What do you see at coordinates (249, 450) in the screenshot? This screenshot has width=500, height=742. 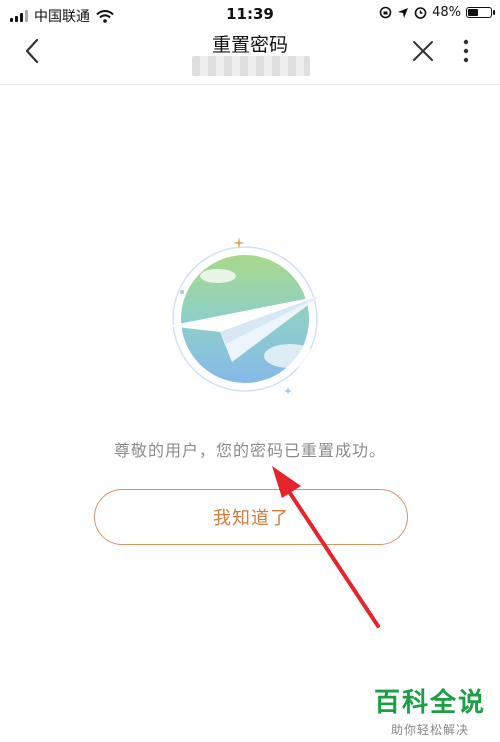 I see `success-message: 尊敬的用户，您的密码已重置成功。` at bounding box center [249, 450].